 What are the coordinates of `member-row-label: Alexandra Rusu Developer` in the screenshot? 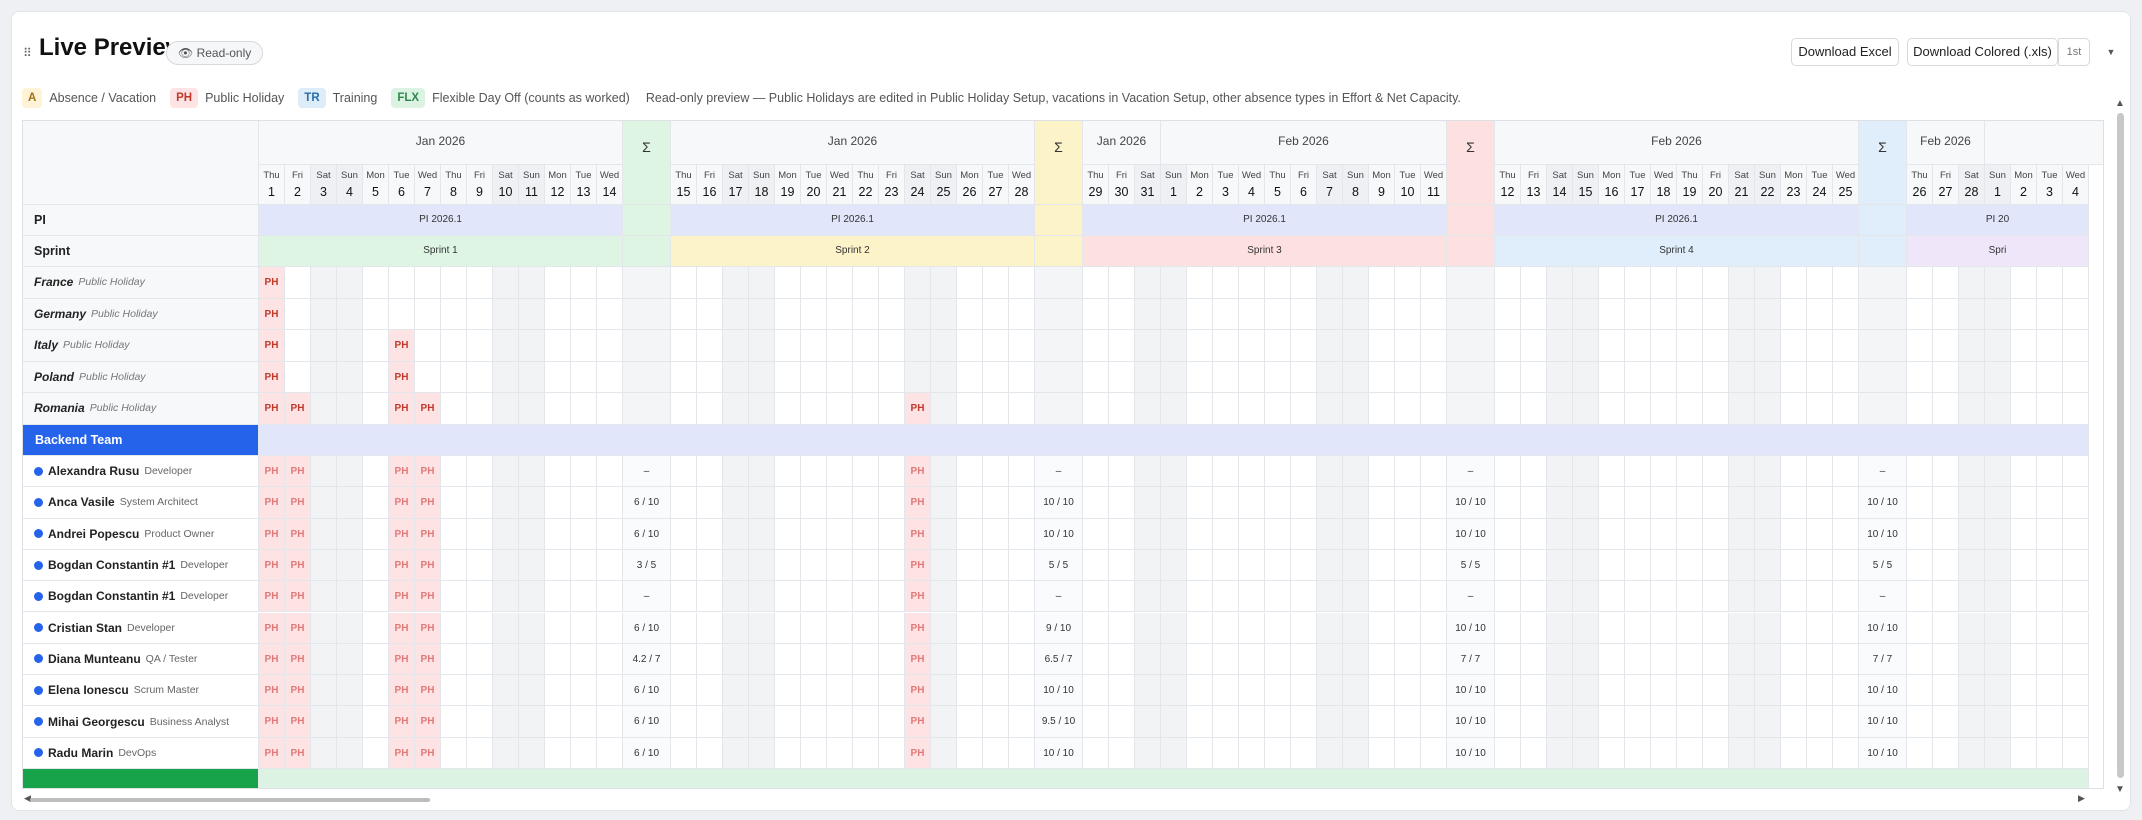 It's located at (141, 472).